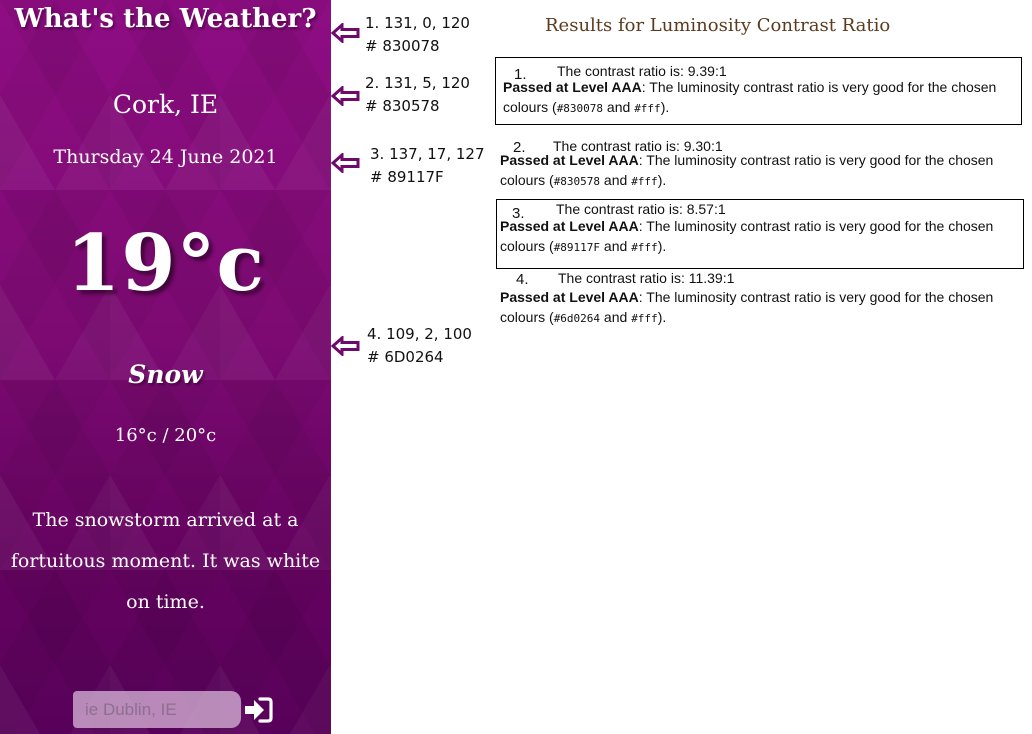  I want to click on foreground-color-code: #6d0264, so click(577, 318).